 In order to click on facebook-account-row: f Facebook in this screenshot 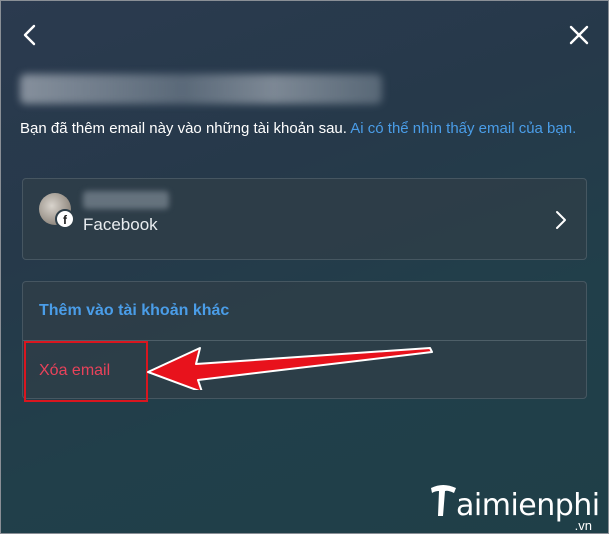, I will do `click(304, 219)`.